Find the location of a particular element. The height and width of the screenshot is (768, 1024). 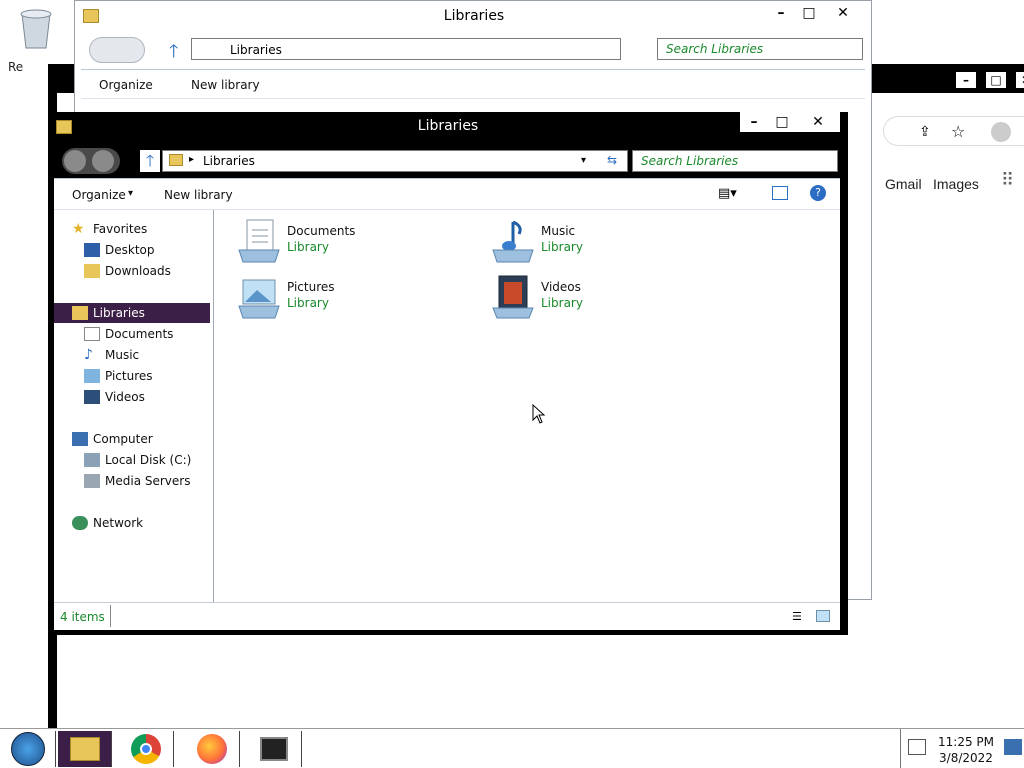

nav-computer: Computer is located at coordinates (112, 439).